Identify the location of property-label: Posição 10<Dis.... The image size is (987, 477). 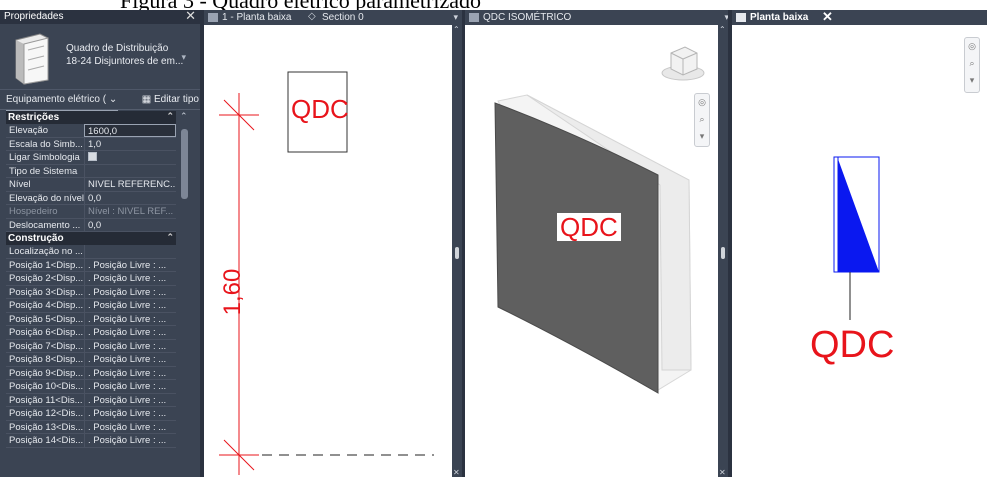
(46, 386).